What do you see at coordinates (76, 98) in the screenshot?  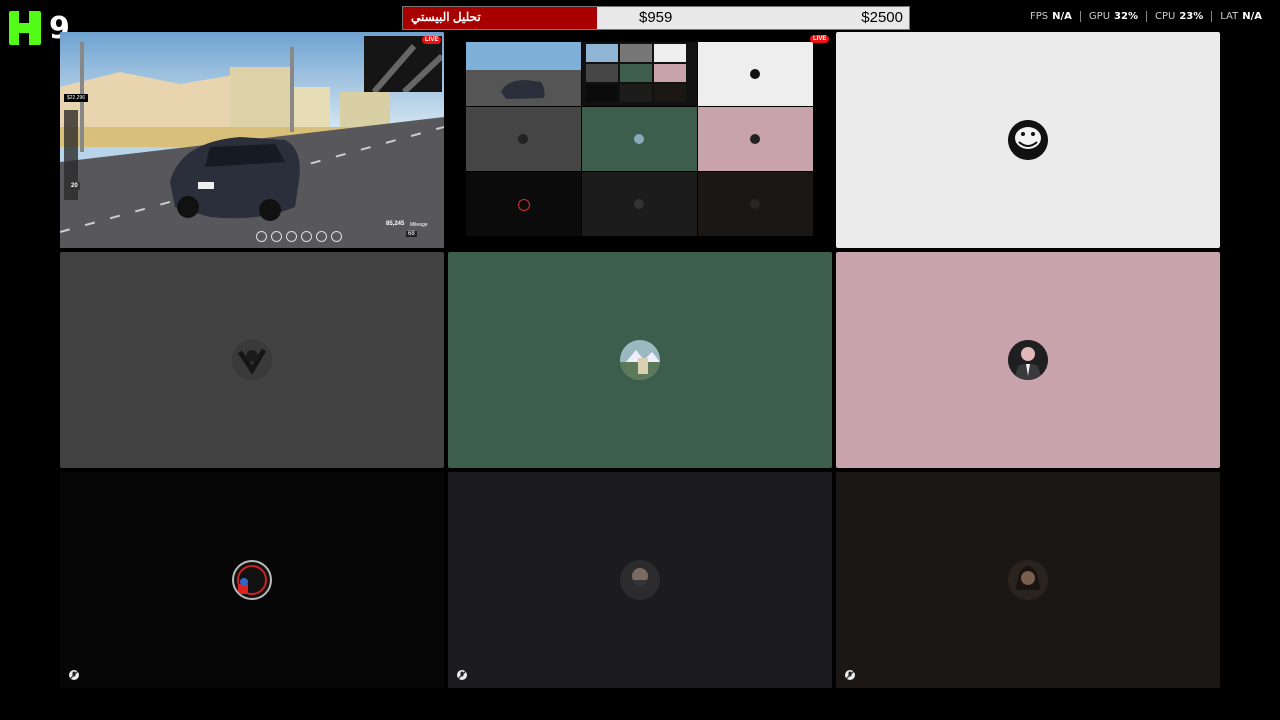 I see `hud-money: $22,296` at bounding box center [76, 98].